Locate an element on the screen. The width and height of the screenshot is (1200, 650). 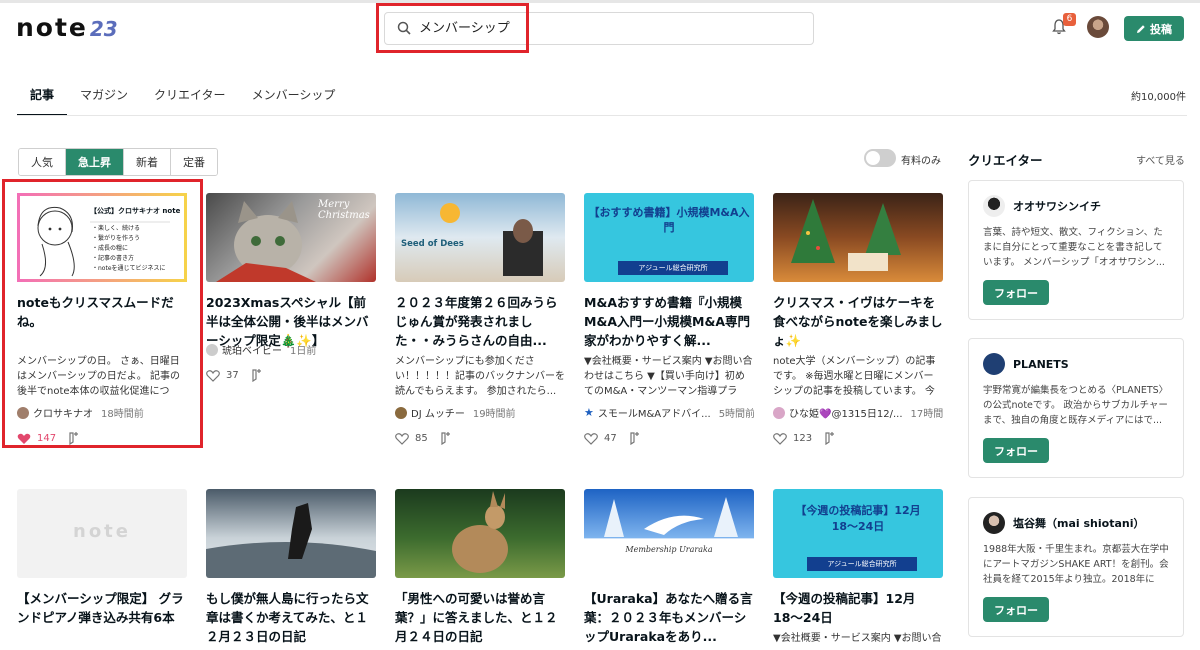
note-logo: note 23 is located at coordinates (67, 27).